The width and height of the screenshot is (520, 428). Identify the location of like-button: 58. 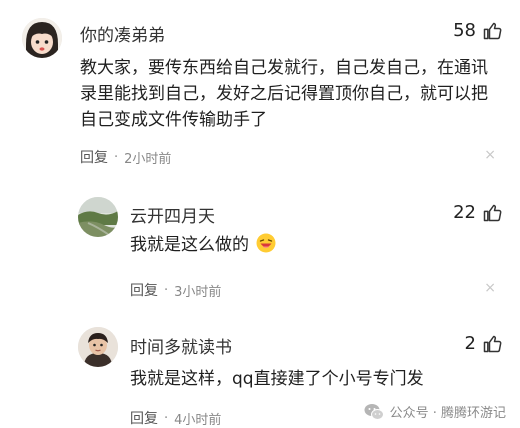
(477, 30).